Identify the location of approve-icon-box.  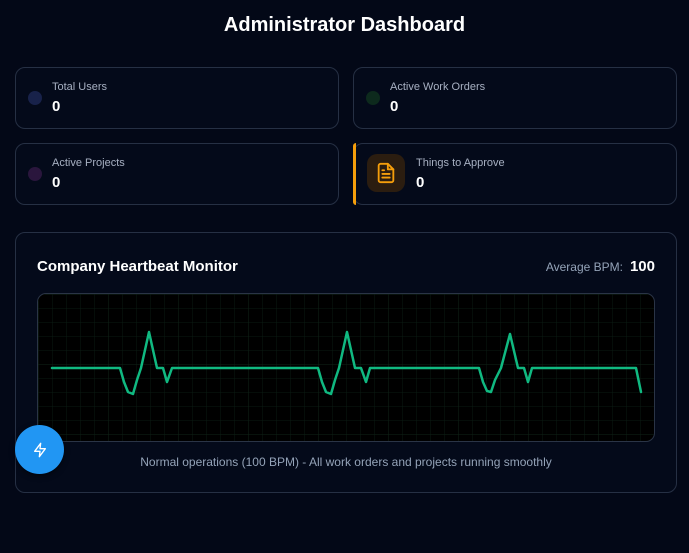
(386, 173).